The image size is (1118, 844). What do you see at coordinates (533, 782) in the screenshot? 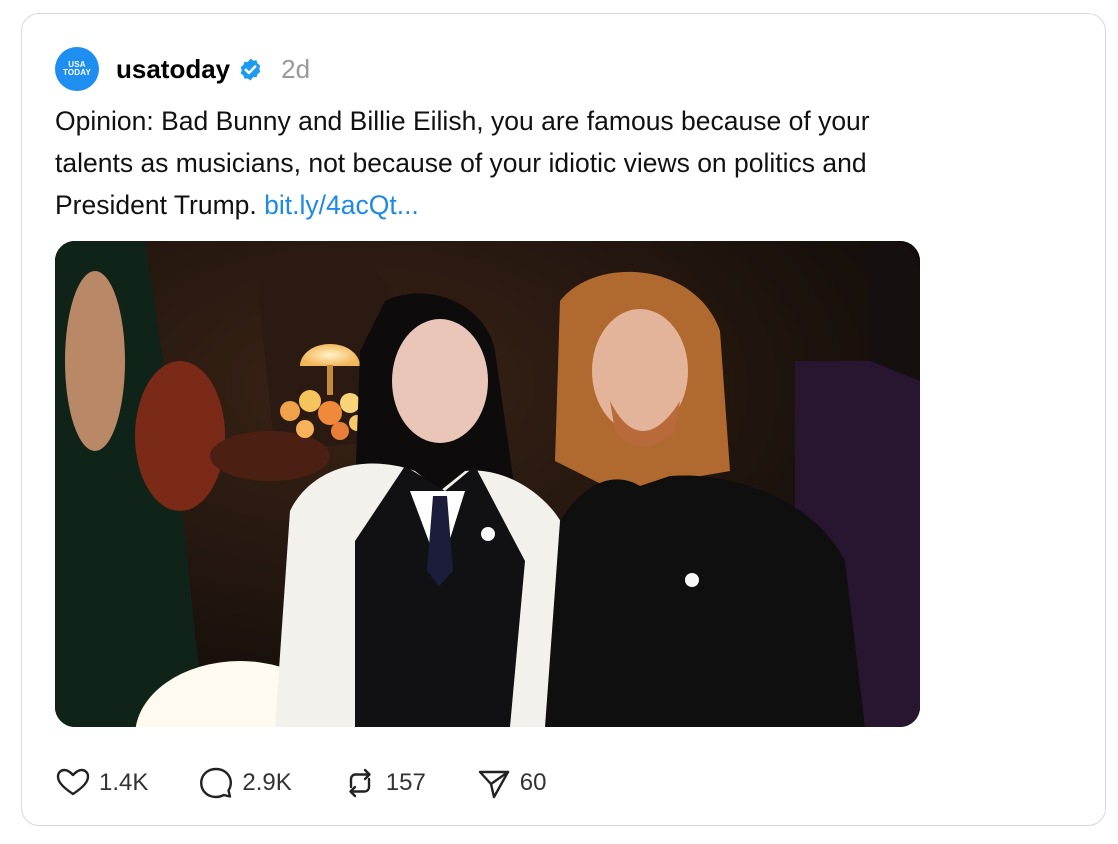
I see `share-count: 60` at bounding box center [533, 782].